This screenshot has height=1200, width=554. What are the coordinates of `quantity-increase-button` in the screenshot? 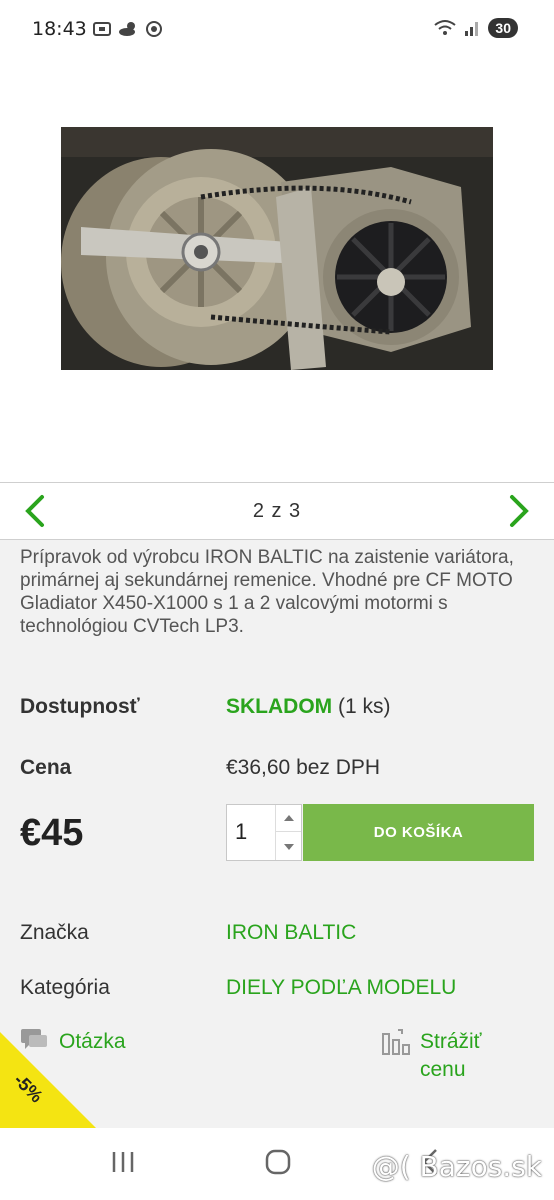 It's located at (288, 818).